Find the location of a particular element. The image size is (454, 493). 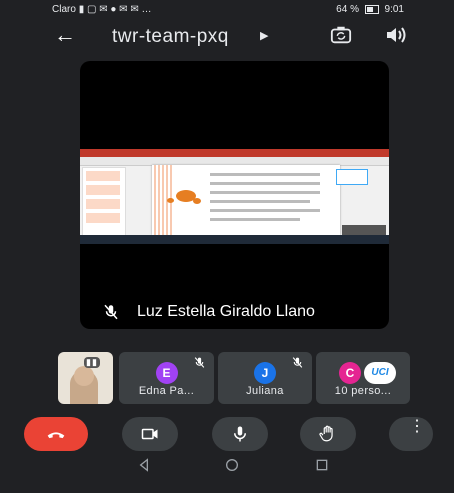

chevron-right-icon: ▶ is located at coordinates (264, 35).